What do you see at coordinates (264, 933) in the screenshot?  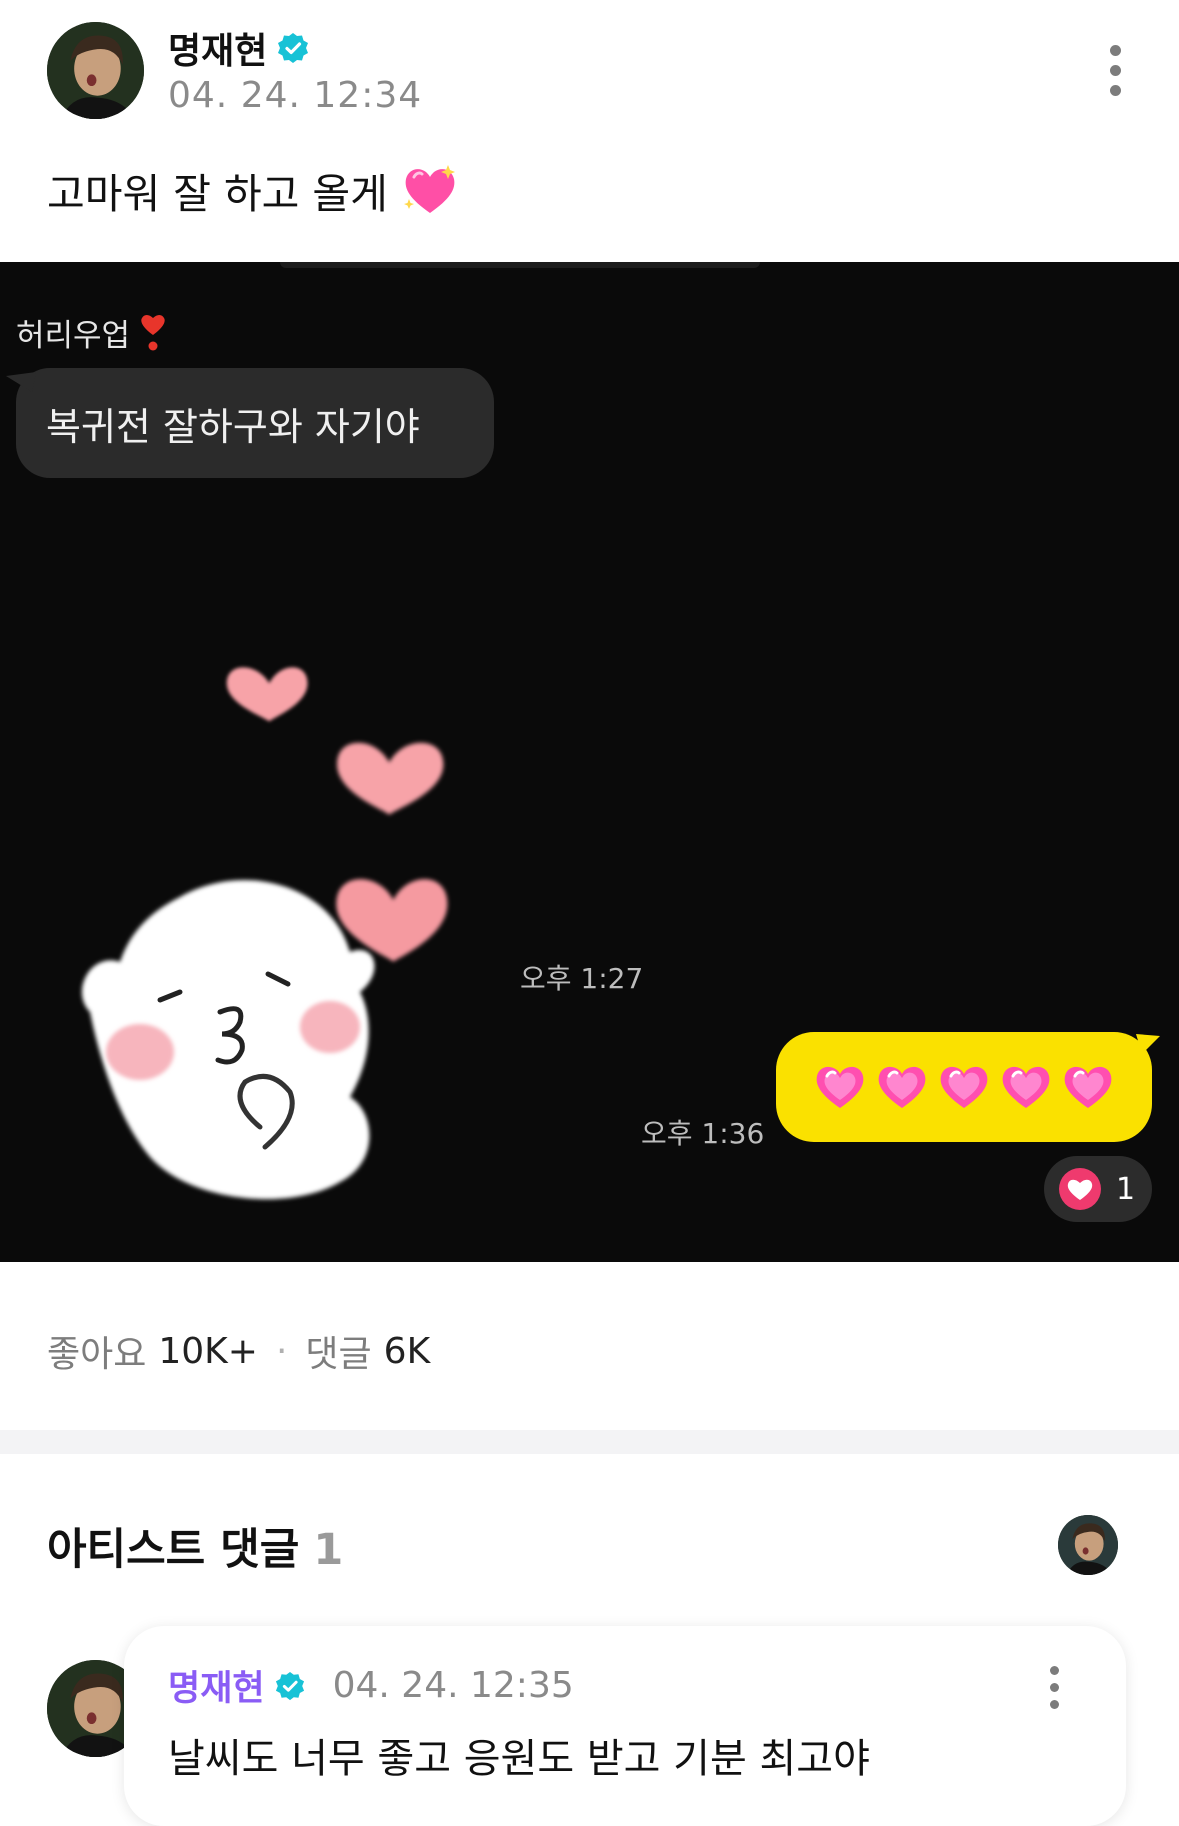 I see `kiss-sticker` at bounding box center [264, 933].